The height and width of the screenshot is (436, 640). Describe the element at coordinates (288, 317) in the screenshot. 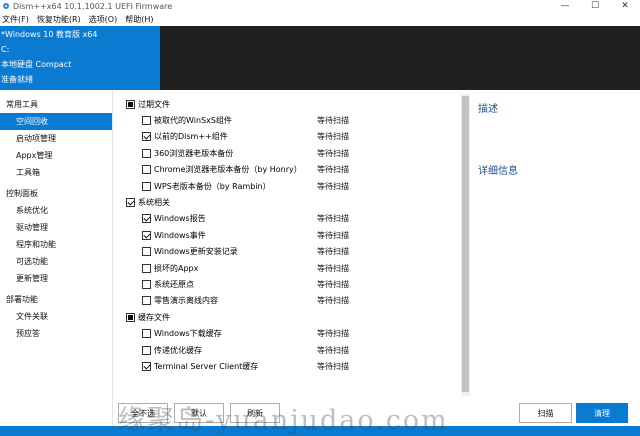

I see `group-row-cache: 缓存文件` at that location.